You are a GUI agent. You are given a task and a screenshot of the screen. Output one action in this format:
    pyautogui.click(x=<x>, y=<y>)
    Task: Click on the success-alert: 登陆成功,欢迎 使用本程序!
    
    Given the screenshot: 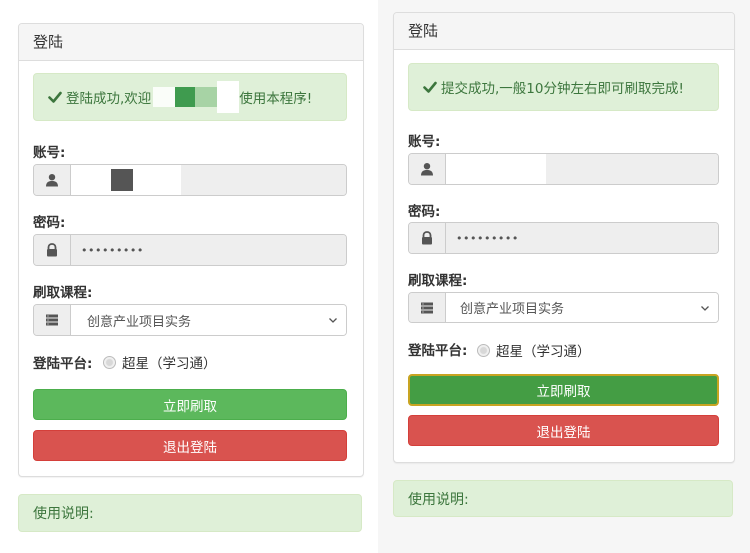 What is the action you would take?
    pyautogui.click(x=190, y=97)
    